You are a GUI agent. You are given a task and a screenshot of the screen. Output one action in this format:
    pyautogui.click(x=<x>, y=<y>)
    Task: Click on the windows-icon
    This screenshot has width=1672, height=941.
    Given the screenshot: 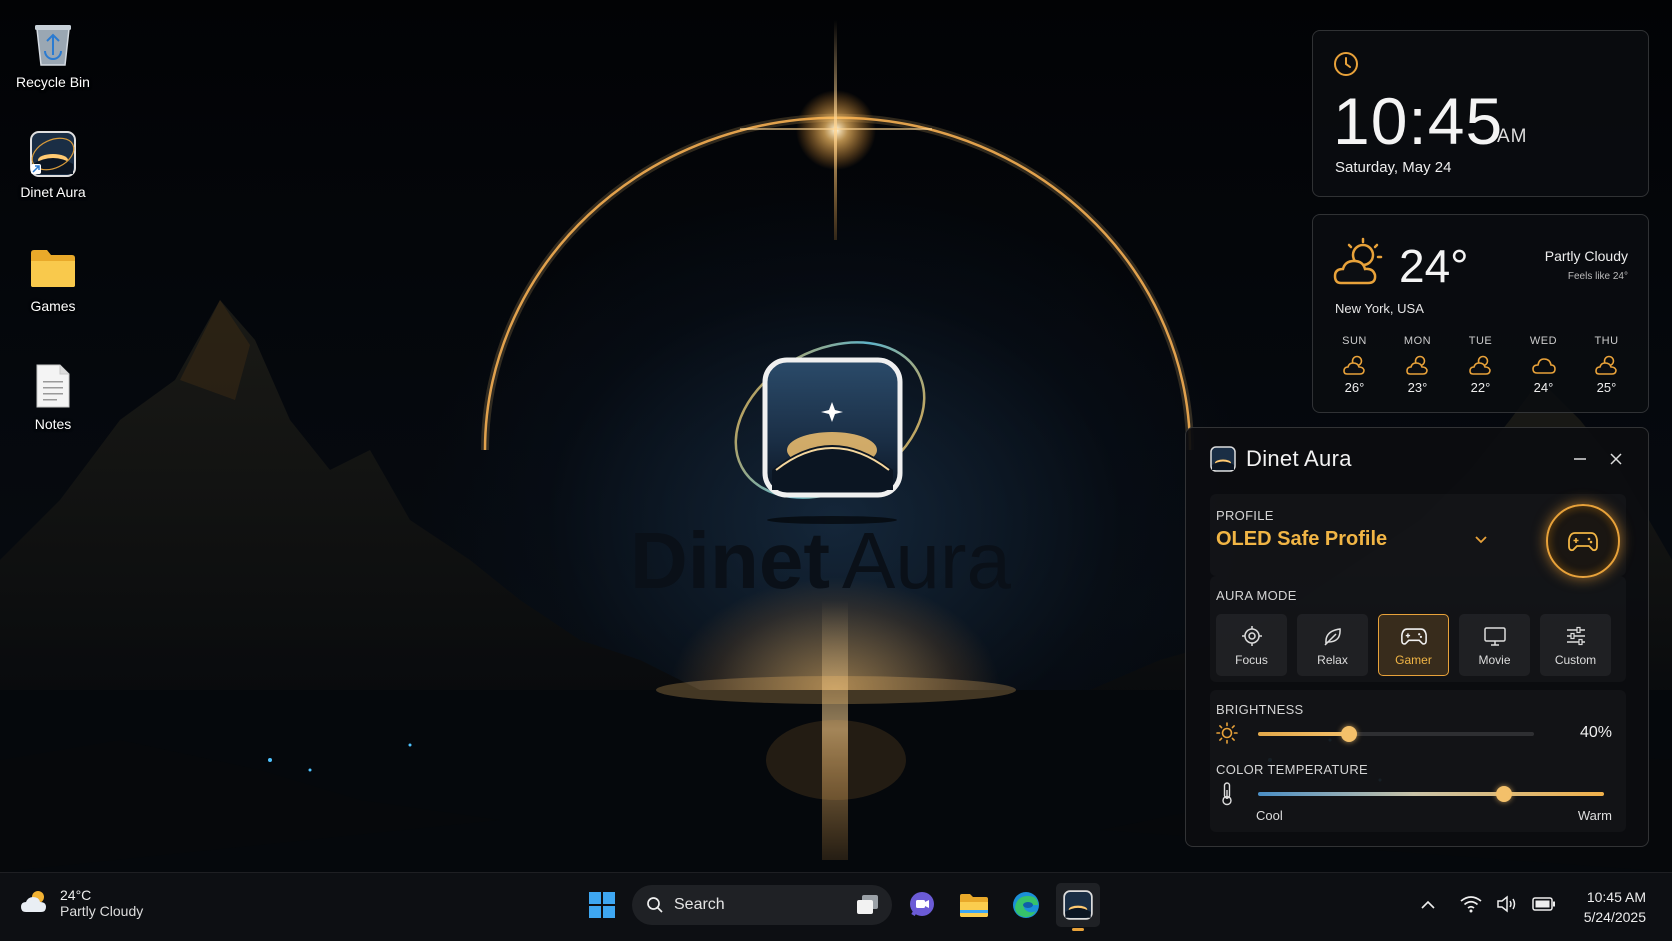 What is the action you would take?
    pyautogui.click(x=602, y=905)
    